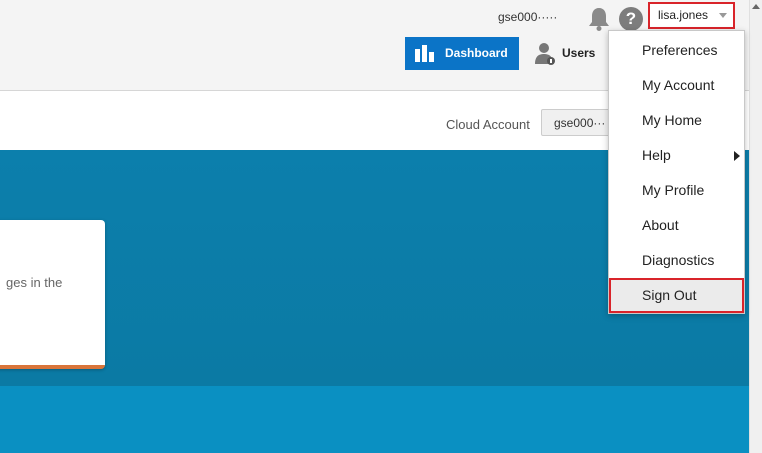  Describe the element at coordinates (723, 15) in the screenshot. I see `chevron-down-icon` at that location.